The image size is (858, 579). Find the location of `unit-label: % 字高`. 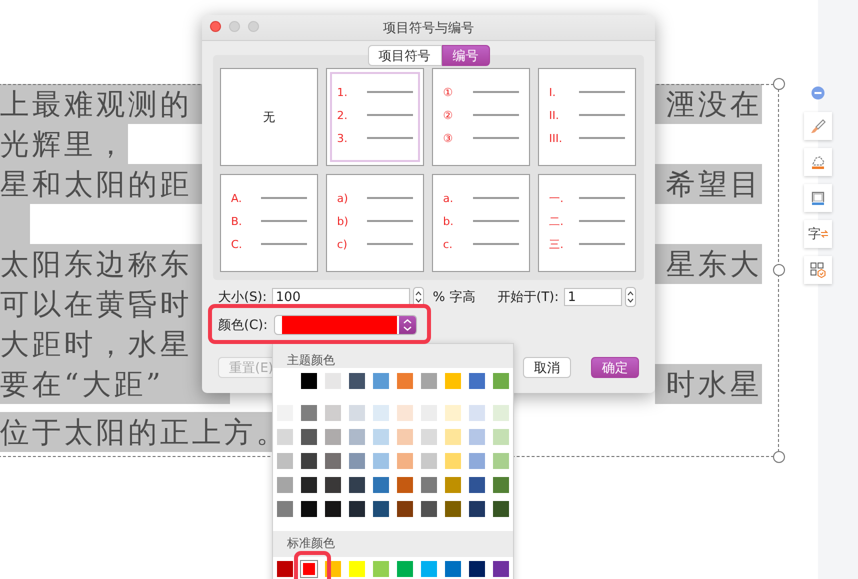

unit-label: % 字高 is located at coordinates (454, 297).